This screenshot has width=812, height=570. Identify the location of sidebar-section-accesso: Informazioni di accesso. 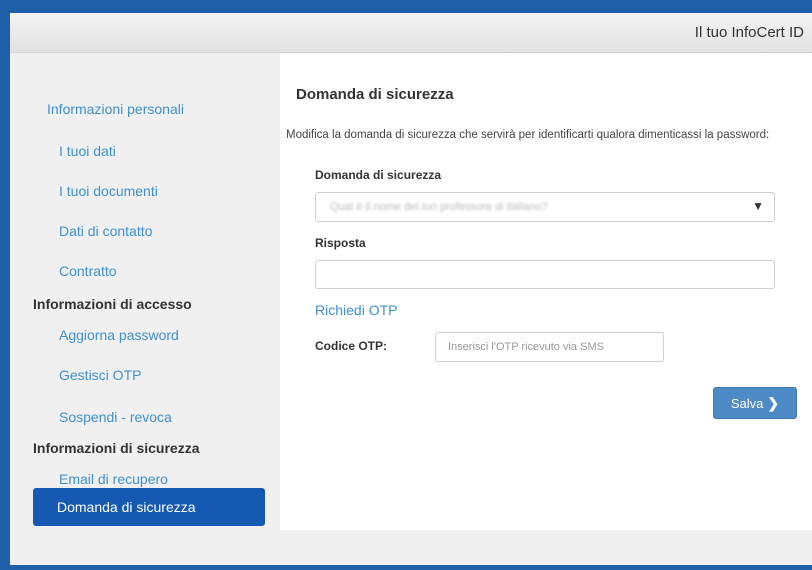
(112, 304).